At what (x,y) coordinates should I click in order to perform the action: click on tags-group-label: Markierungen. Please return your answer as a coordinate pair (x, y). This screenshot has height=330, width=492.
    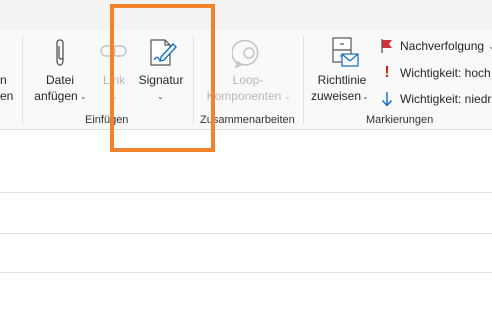
    Looking at the image, I should click on (400, 120).